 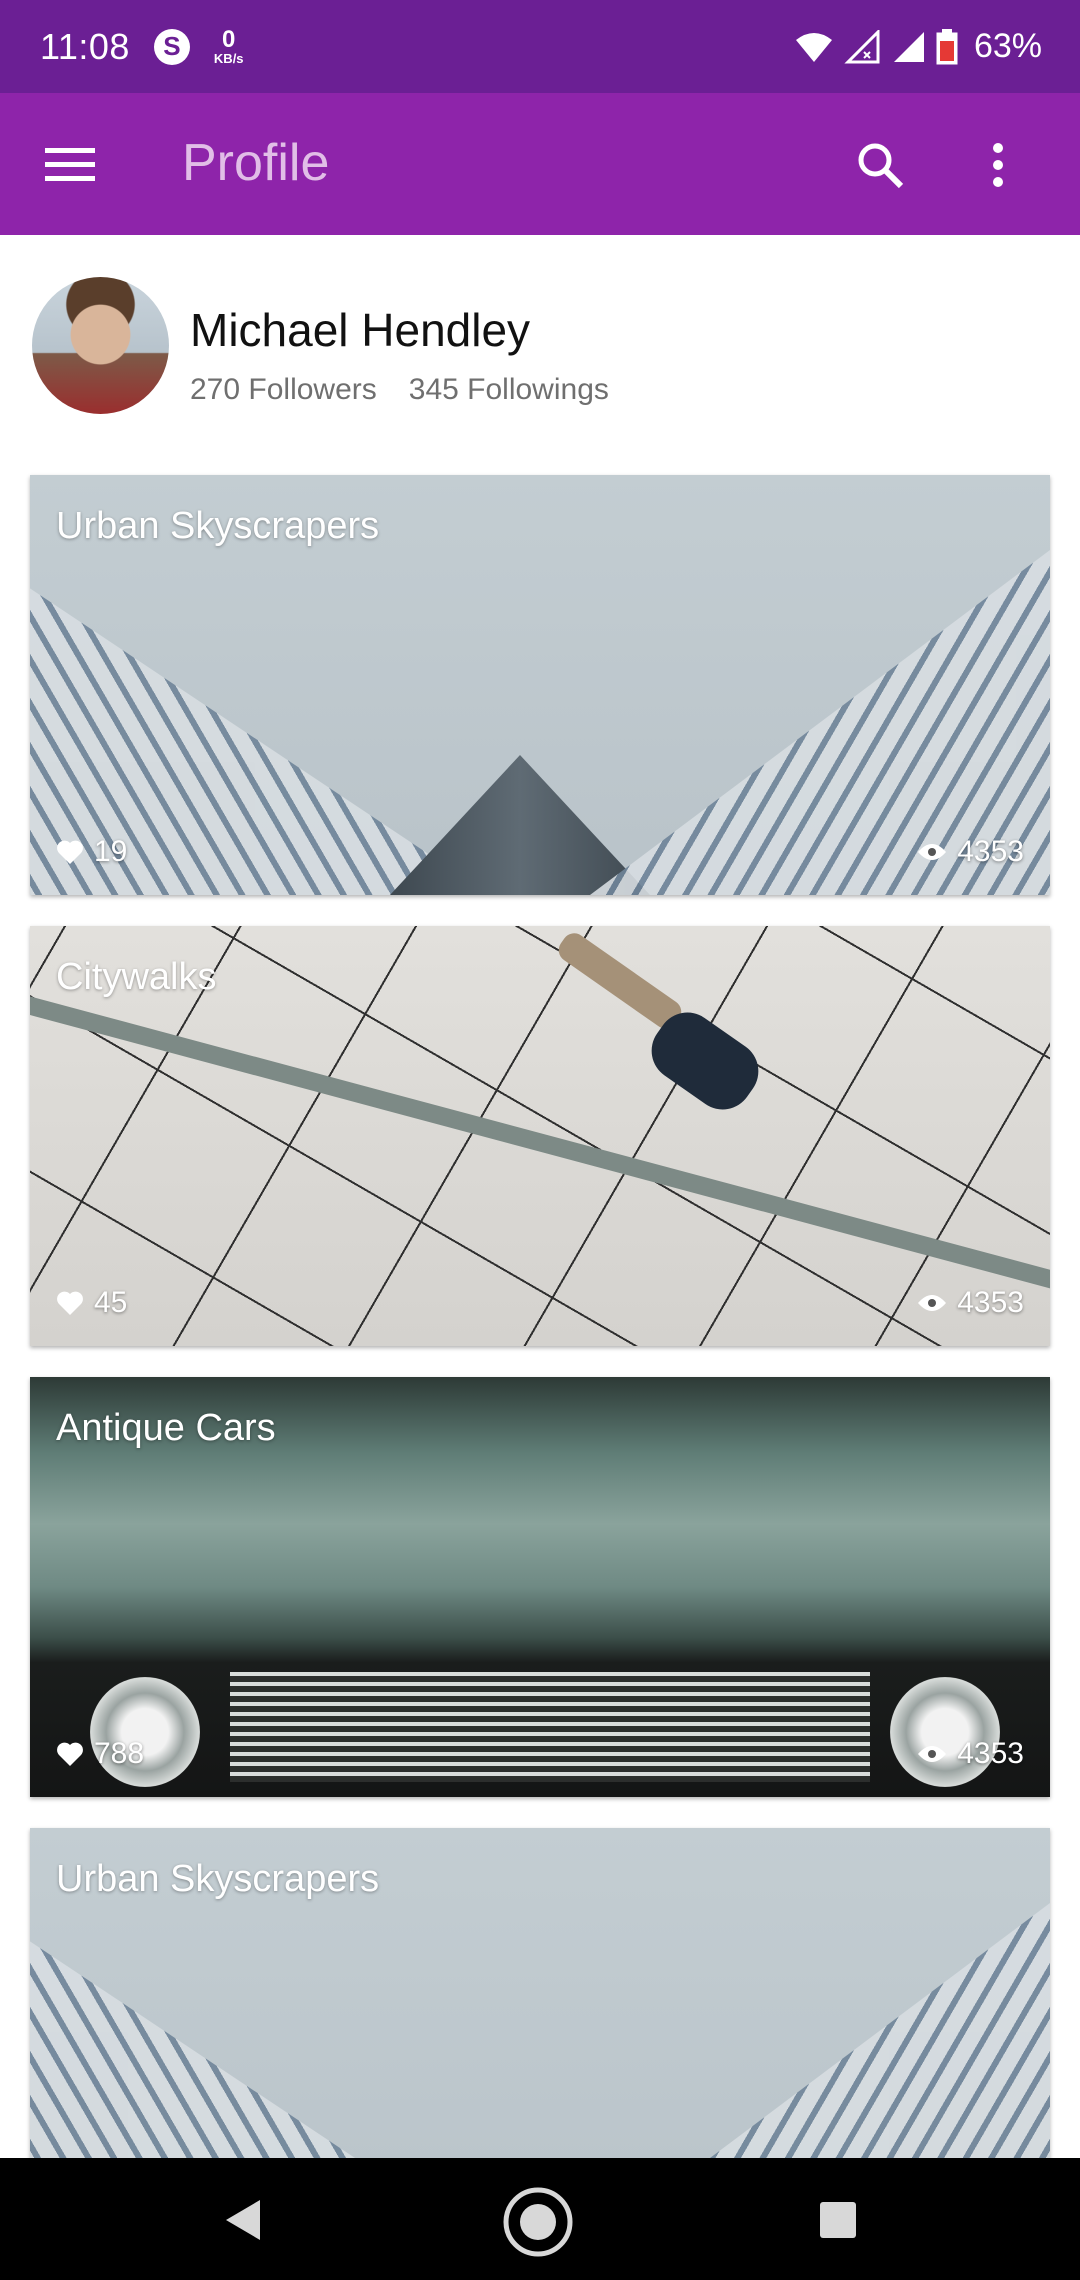 What do you see at coordinates (91, 852) in the screenshot?
I see `card-likes: 19` at bounding box center [91, 852].